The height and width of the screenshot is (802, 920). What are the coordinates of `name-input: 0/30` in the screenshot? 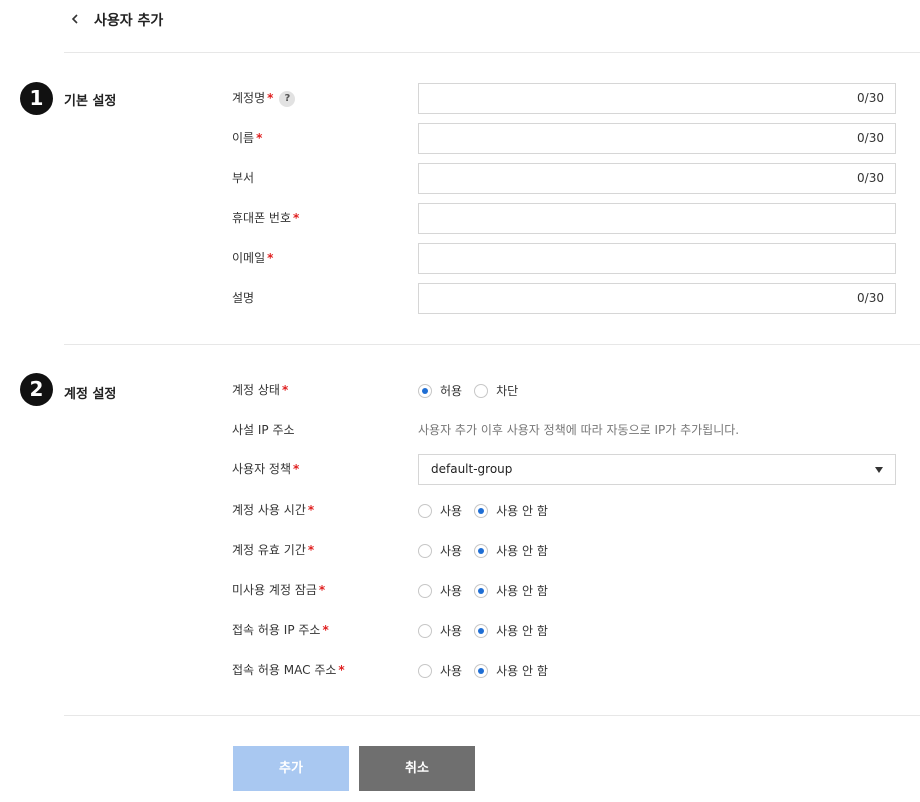 It's located at (657, 138).